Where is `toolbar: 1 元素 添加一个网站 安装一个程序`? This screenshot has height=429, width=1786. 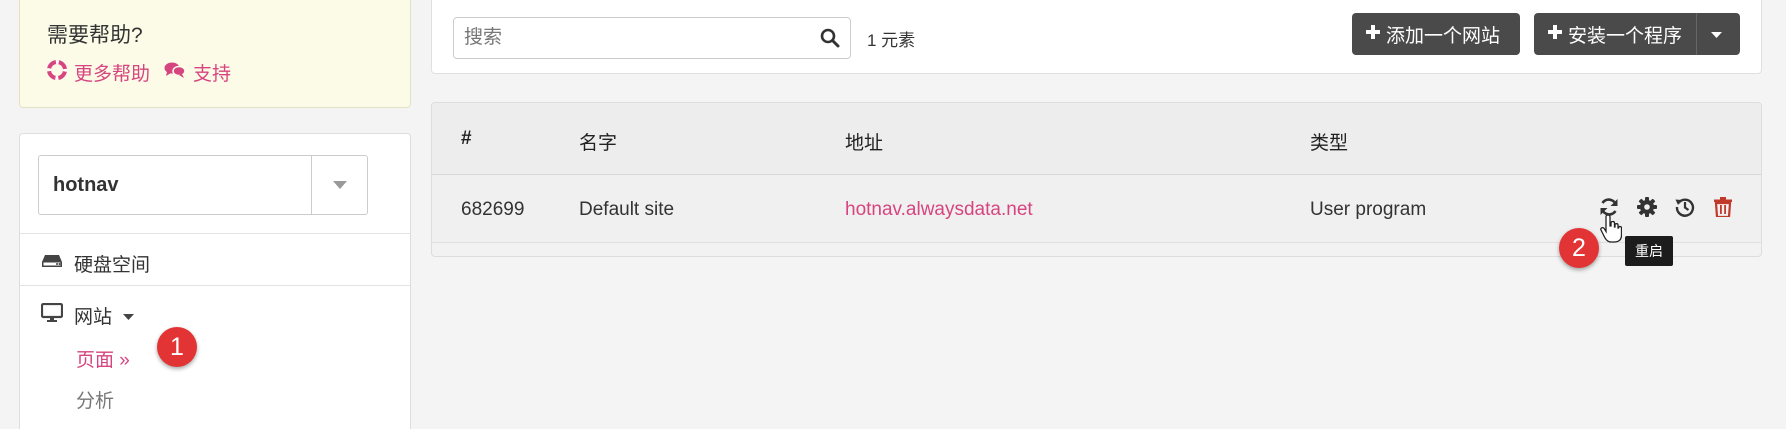
toolbar: 1 元素 添加一个网站 安装一个程序 is located at coordinates (1096, 37).